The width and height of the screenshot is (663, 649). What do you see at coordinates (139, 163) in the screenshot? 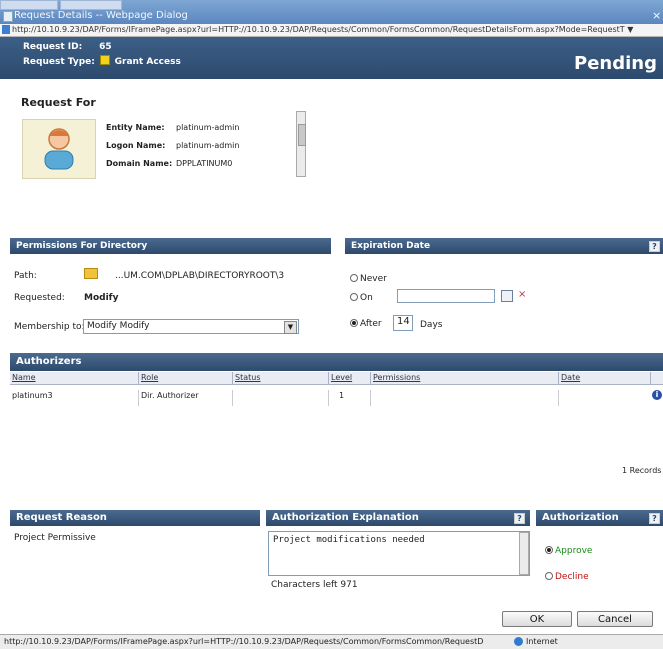
I see `domain-name-label: Domain Name:` at bounding box center [139, 163].